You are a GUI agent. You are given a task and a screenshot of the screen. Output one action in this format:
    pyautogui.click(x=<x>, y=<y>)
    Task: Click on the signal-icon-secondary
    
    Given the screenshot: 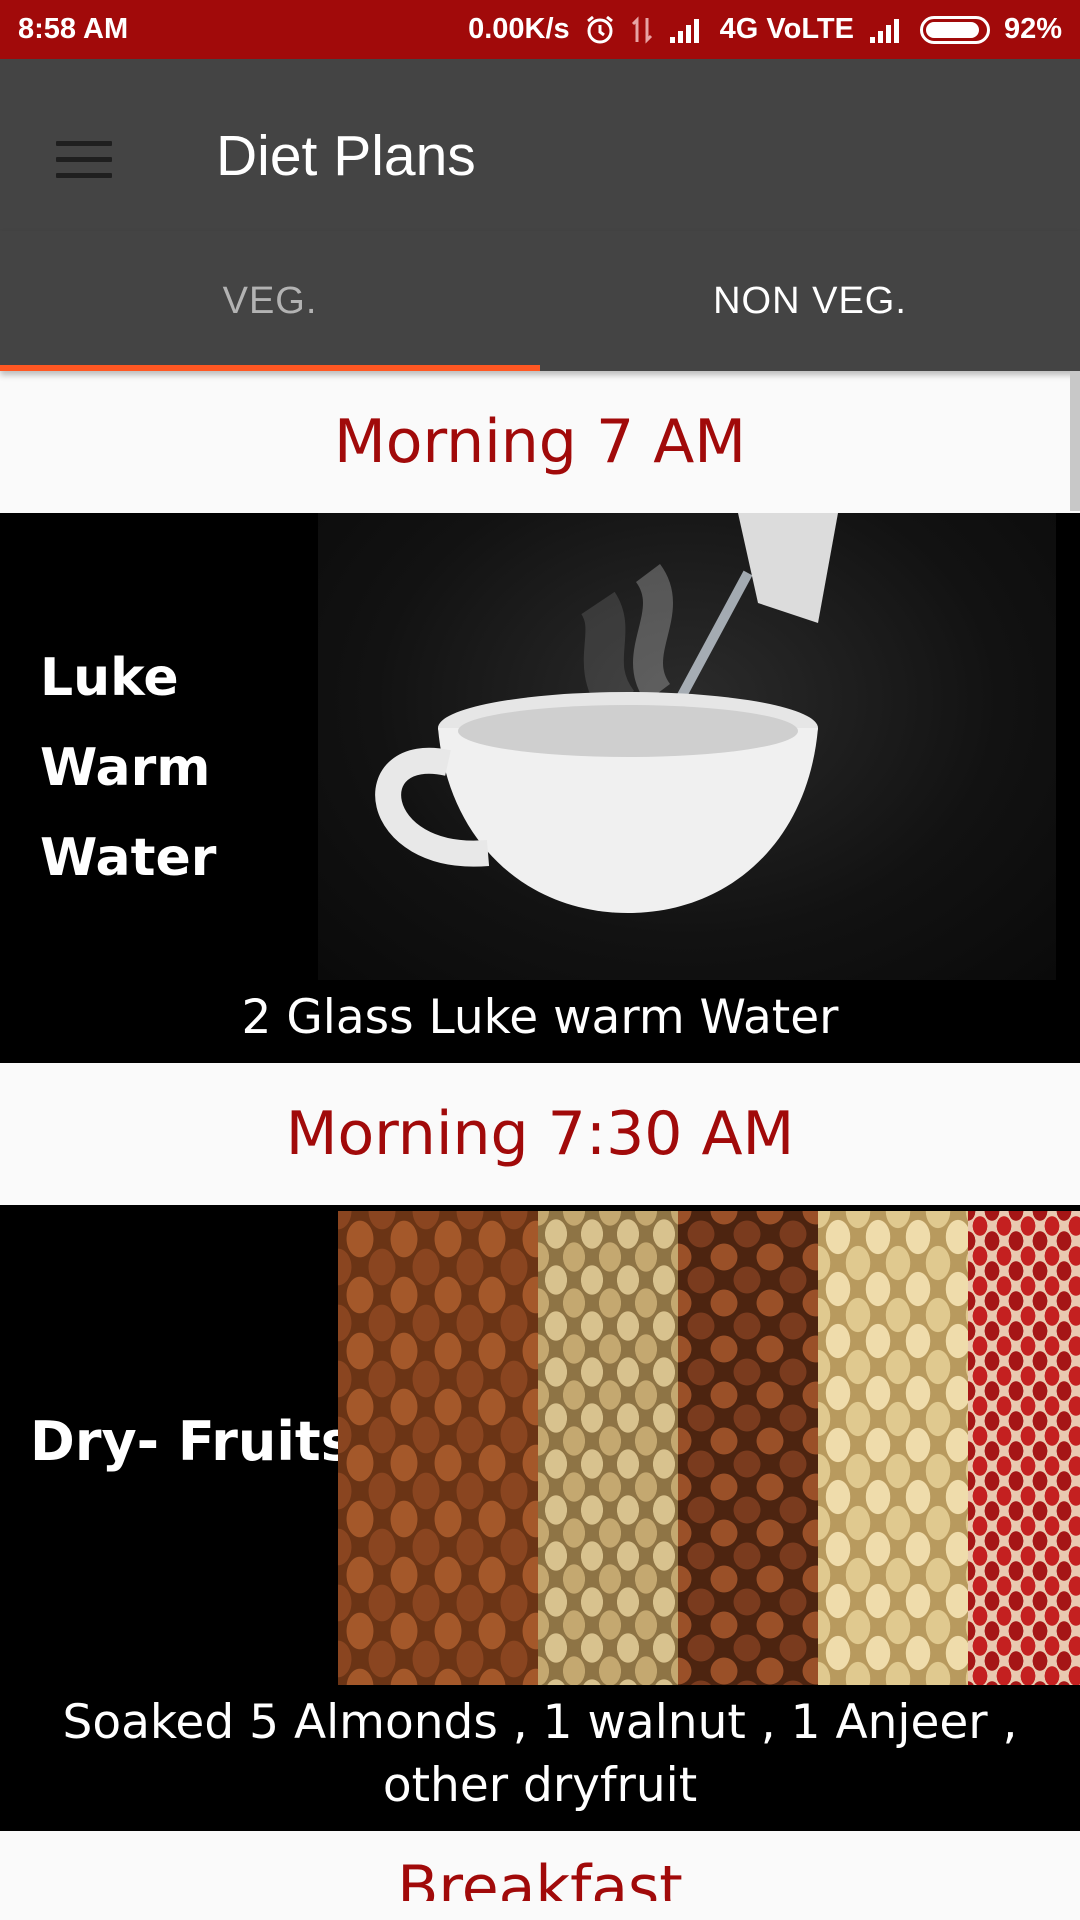 What is the action you would take?
    pyautogui.click(x=887, y=30)
    